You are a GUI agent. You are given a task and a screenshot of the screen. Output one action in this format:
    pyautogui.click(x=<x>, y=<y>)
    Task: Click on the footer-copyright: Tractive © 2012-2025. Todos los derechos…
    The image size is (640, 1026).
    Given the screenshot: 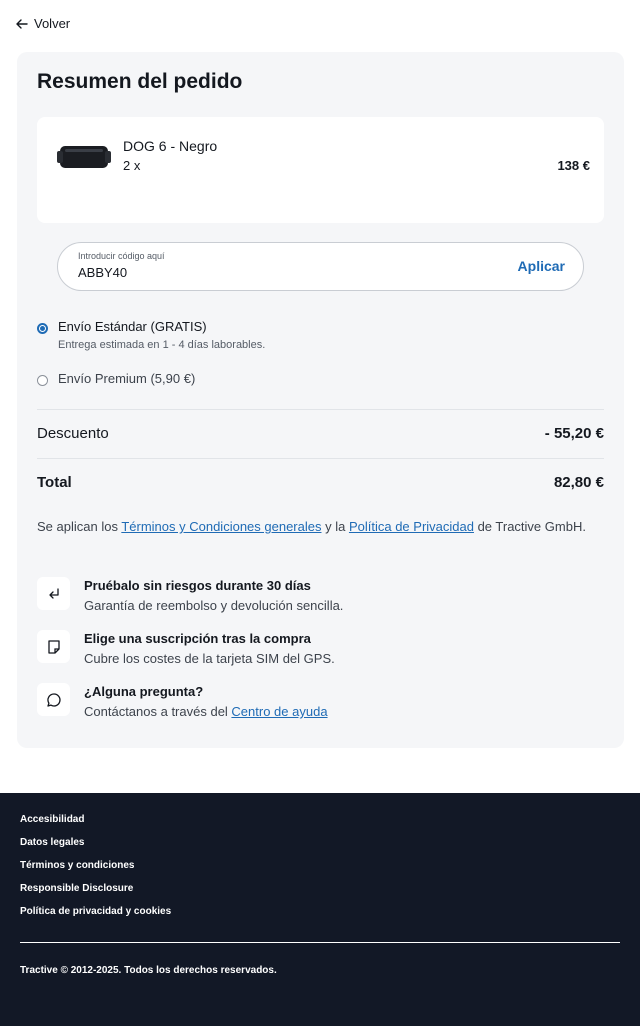 What is the action you would take?
    pyautogui.click(x=148, y=970)
    